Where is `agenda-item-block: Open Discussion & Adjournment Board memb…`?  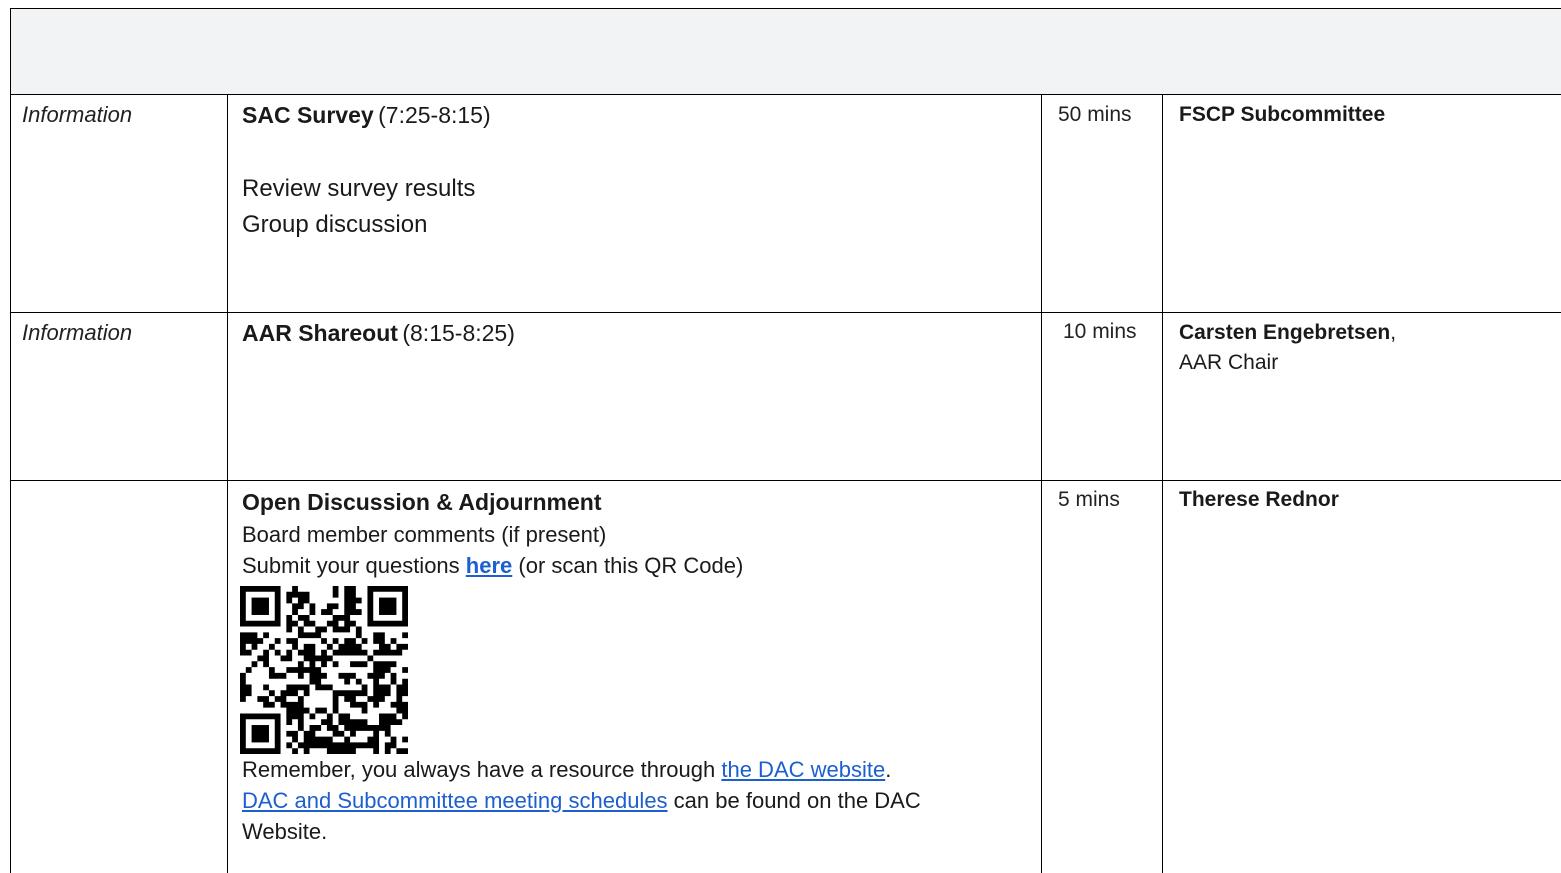
agenda-item-block: Open Discussion & Adjournment Board memb… is located at coordinates (637, 533).